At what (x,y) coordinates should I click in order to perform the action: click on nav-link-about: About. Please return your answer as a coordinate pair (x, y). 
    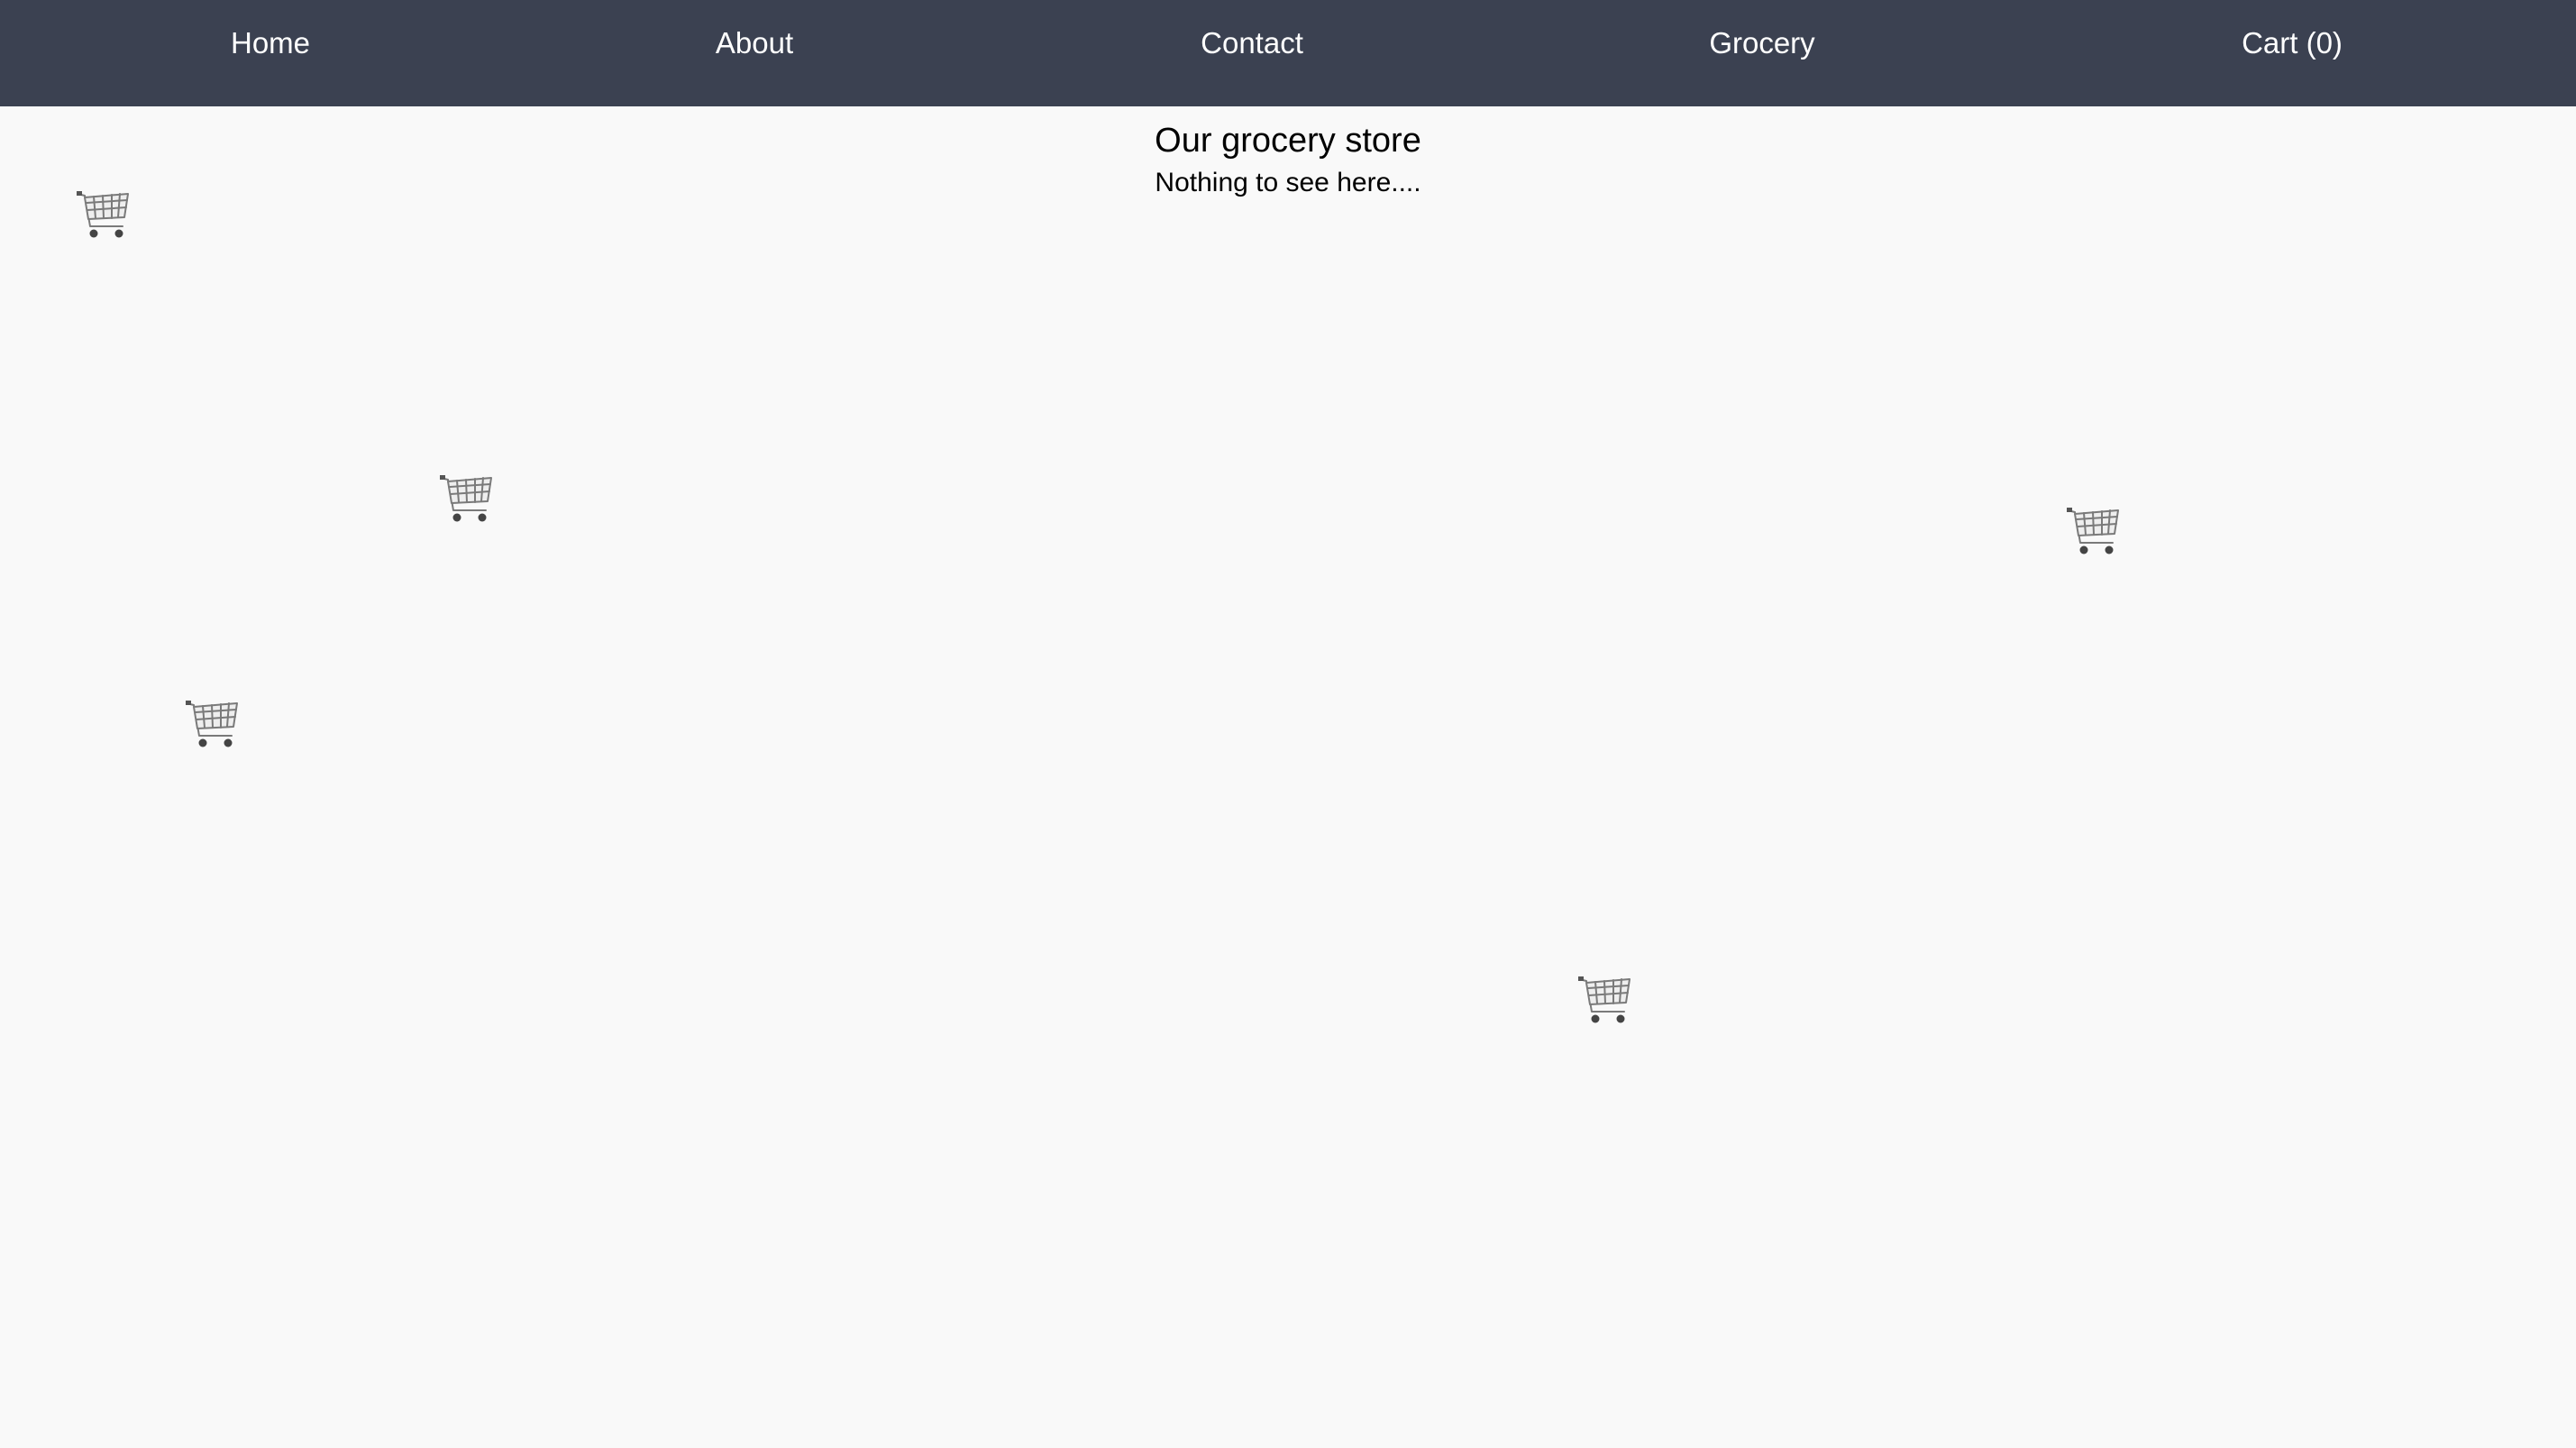
    Looking at the image, I should click on (754, 44).